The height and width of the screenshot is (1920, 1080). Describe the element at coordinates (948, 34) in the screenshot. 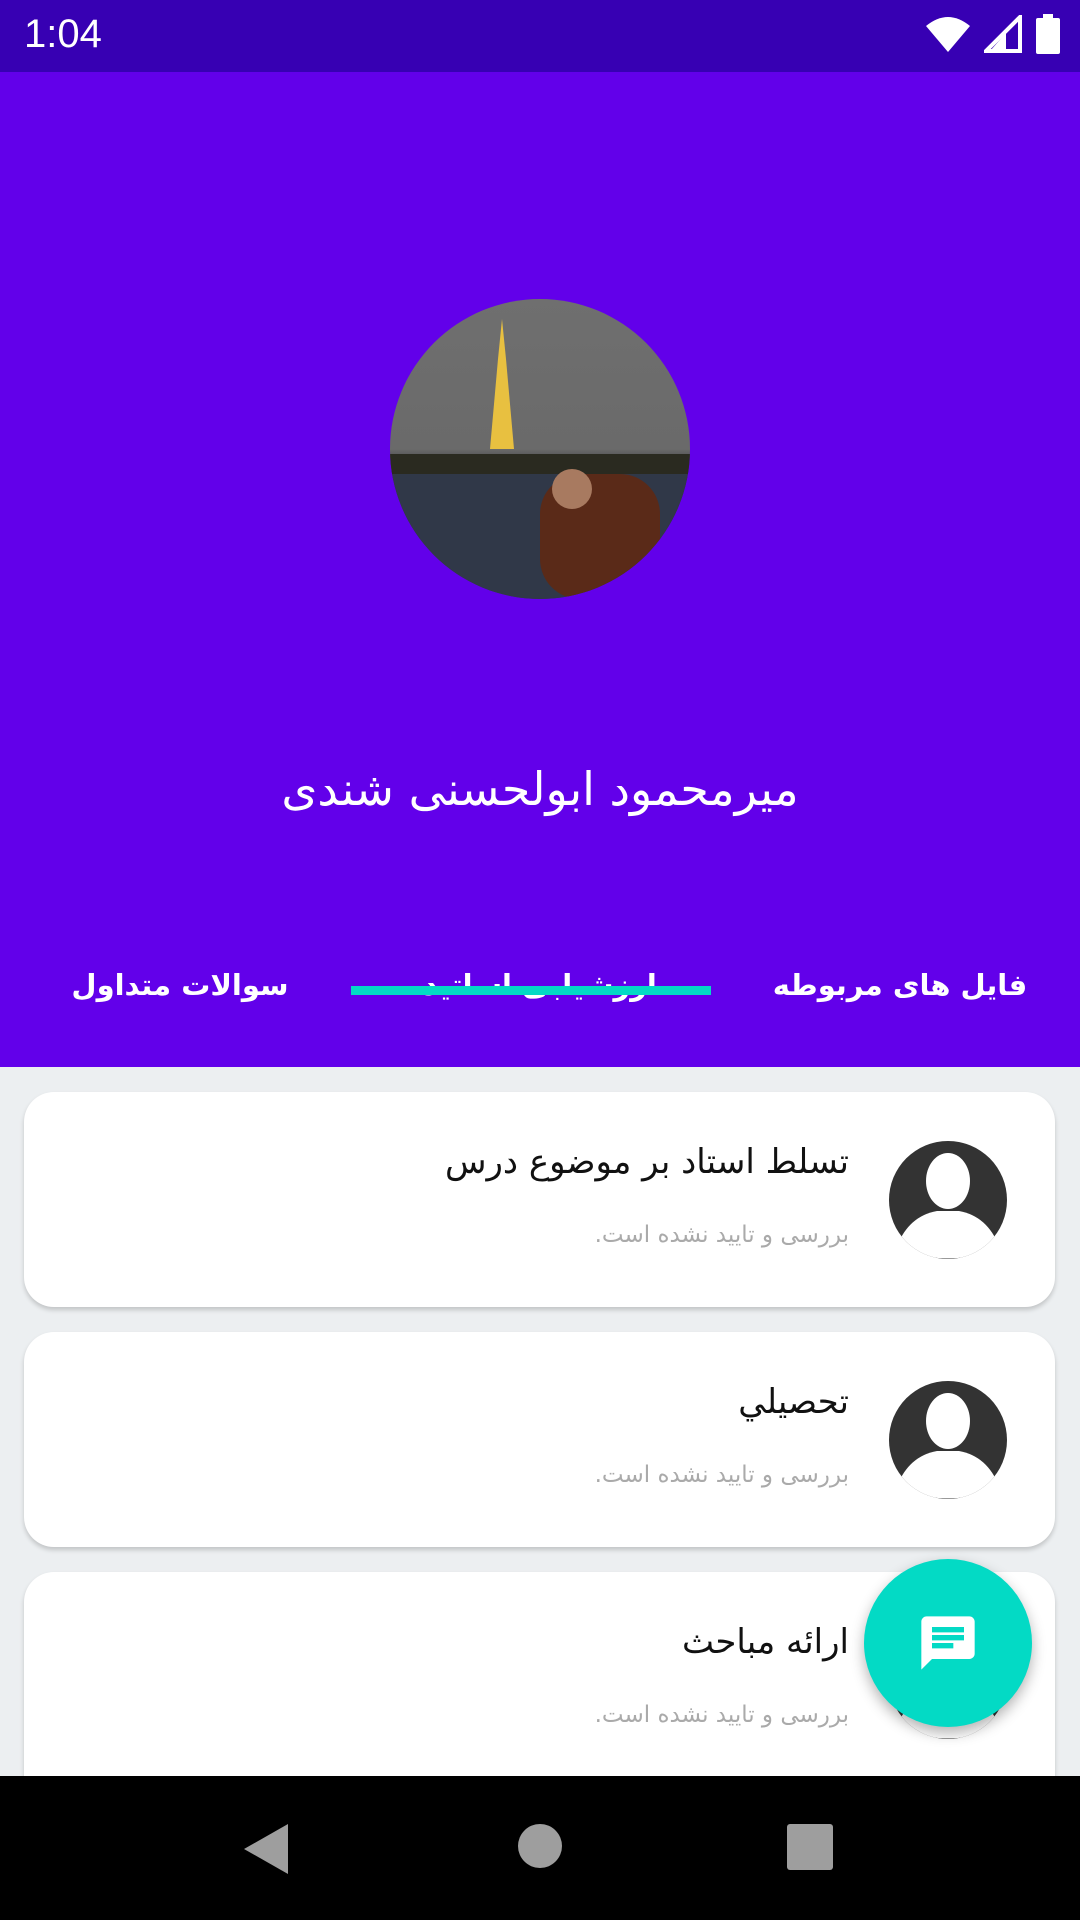

I see `wifi-icon` at that location.